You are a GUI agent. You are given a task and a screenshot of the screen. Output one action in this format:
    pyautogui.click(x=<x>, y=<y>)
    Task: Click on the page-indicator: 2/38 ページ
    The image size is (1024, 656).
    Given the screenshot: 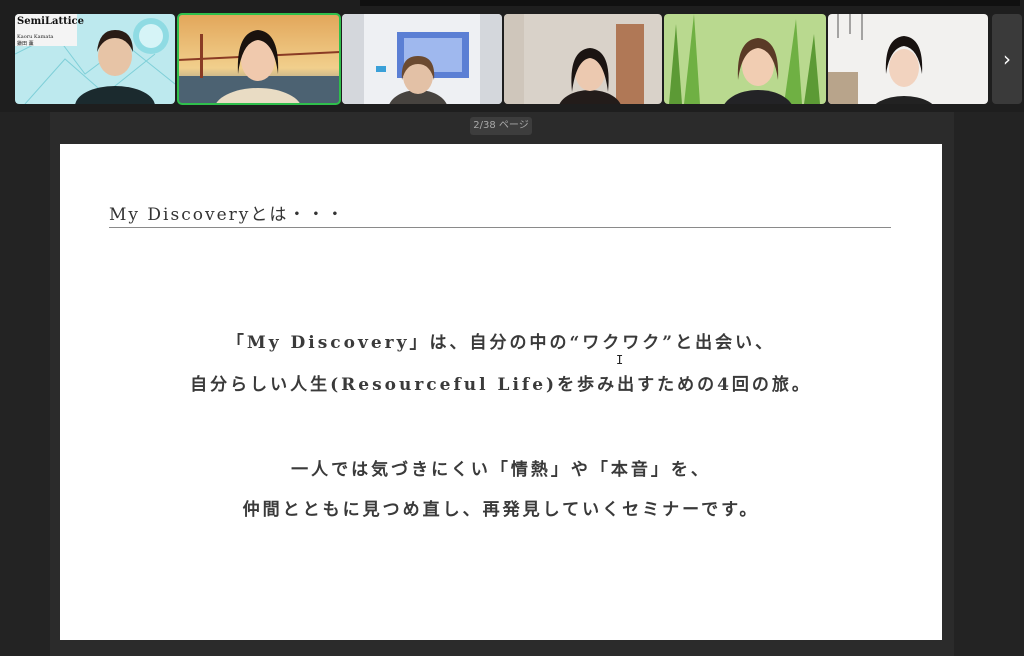 What is the action you would take?
    pyautogui.click(x=501, y=126)
    